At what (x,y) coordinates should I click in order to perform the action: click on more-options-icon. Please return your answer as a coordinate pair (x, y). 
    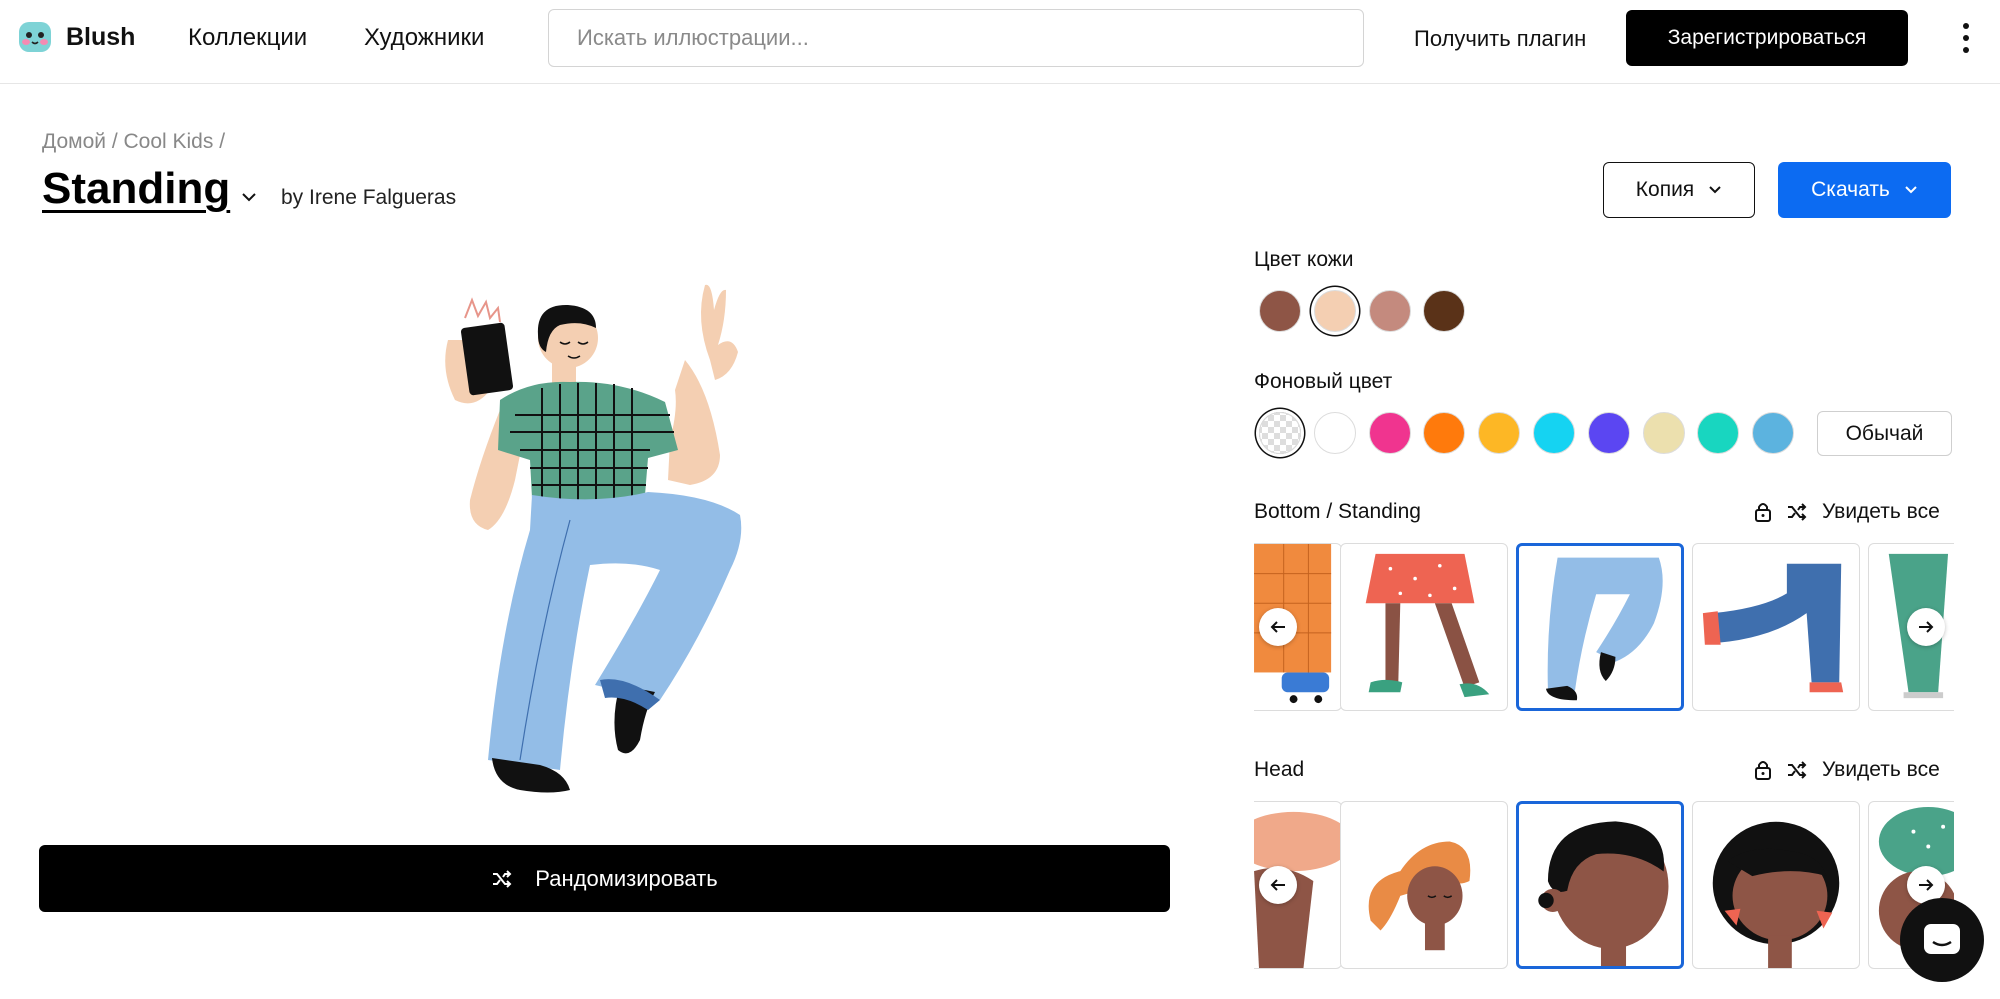
    Looking at the image, I should click on (1966, 38).